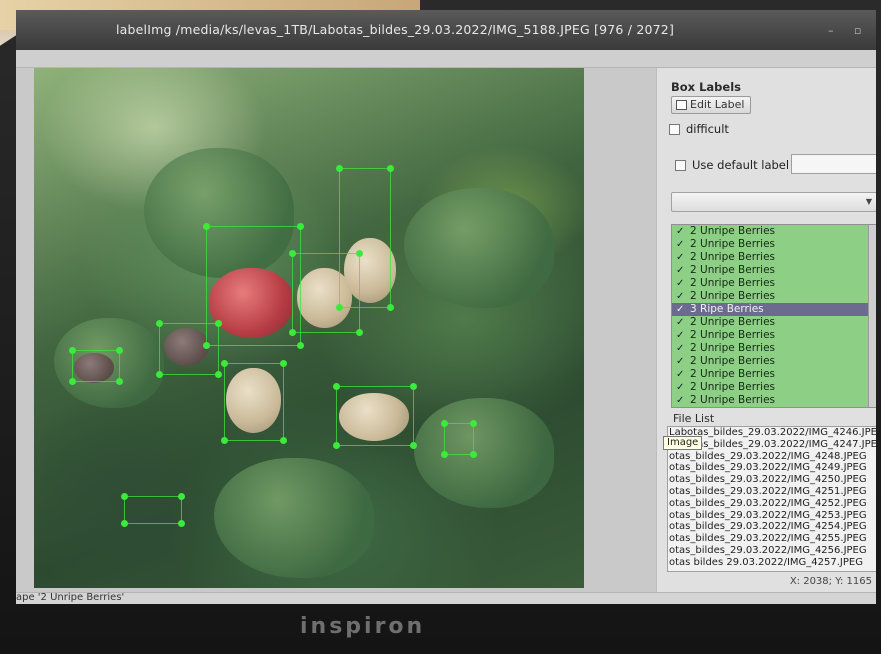 The width and height of the screenshot is (881, 654). What do you see at coordinates (772, 457) in the screenshot?
I see `file-list-item: otas_bildes_29.03.2022/IMG_4248.JPEG` at bounding box center [772, 457].